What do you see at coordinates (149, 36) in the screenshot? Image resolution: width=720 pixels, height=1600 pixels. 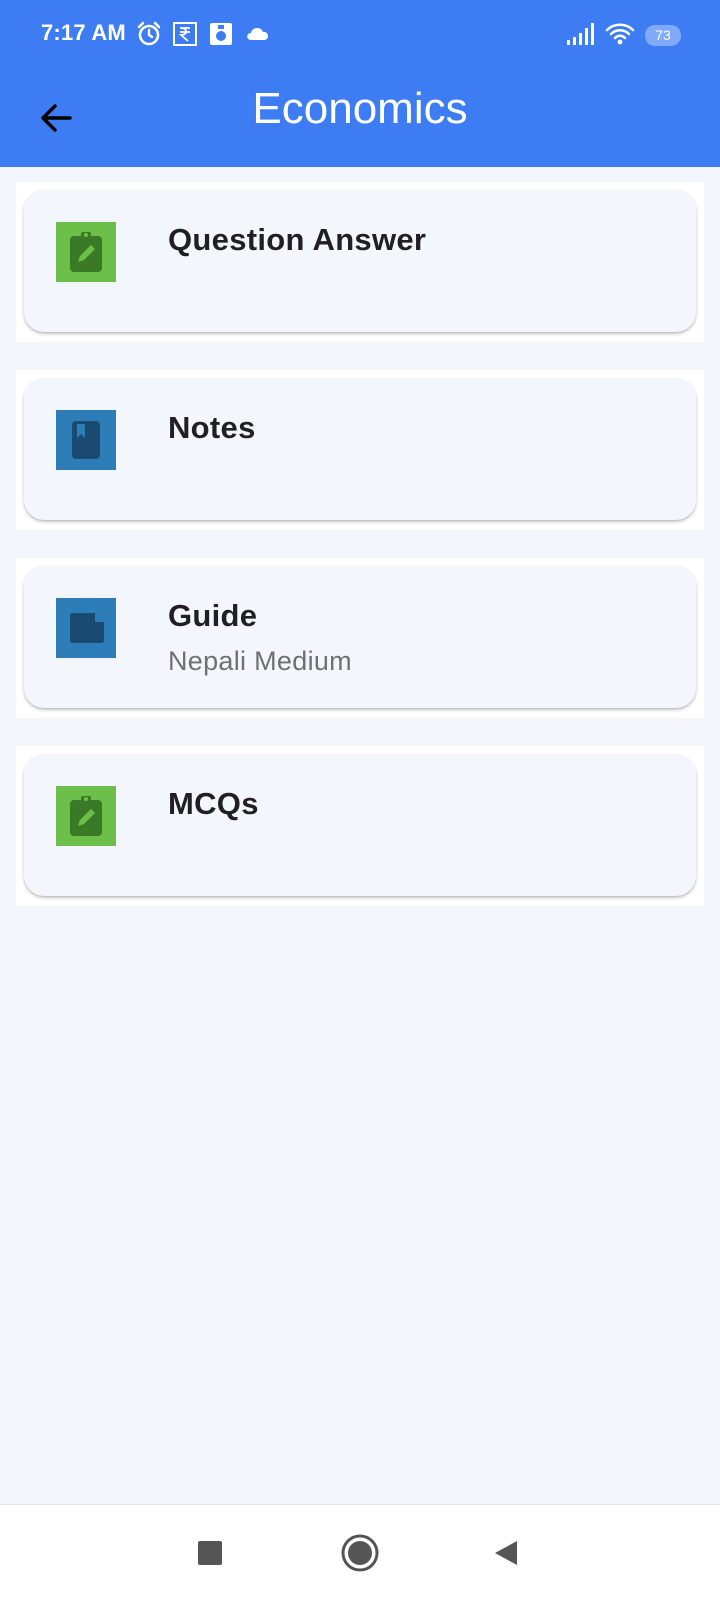 I see `alarm-icon` at bounding box center [149, 36].